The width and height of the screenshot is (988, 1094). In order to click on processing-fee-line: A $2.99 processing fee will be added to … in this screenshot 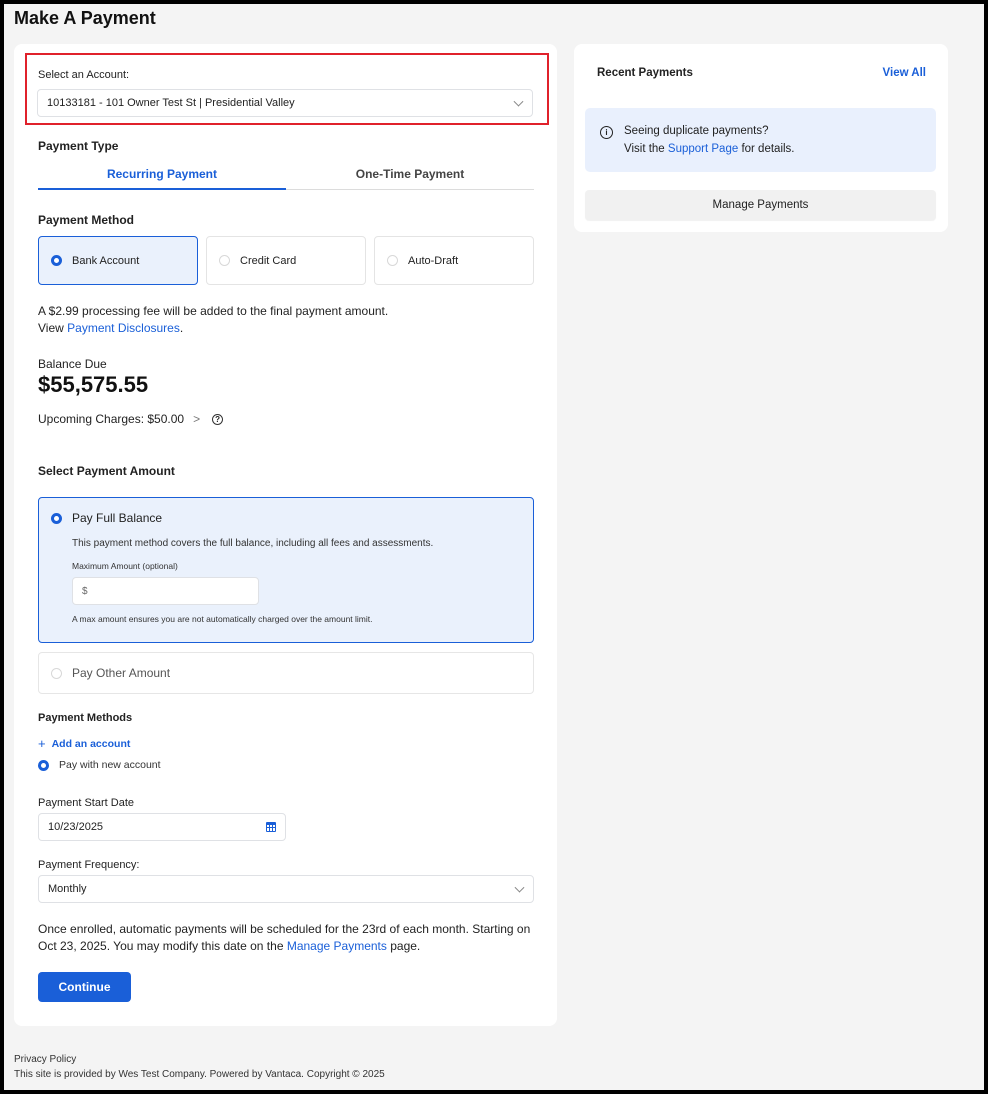, I will do `click(213, 311)`.